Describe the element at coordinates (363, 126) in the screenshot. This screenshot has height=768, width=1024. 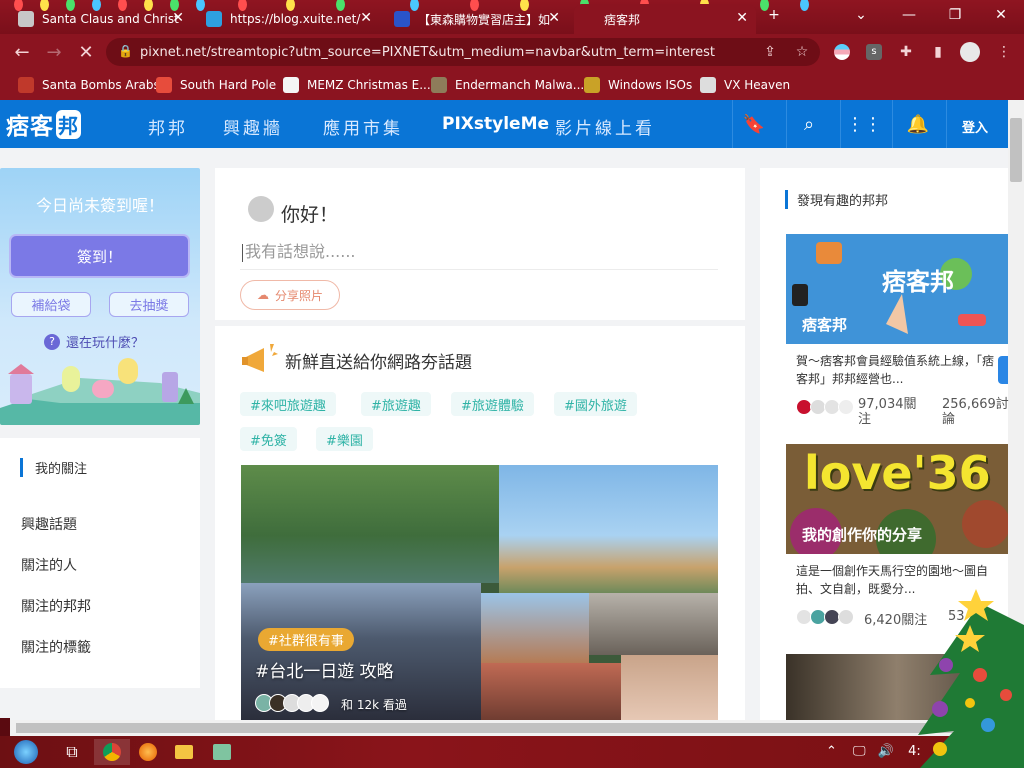
I see `nav-app-market: 應用市集` at that location.